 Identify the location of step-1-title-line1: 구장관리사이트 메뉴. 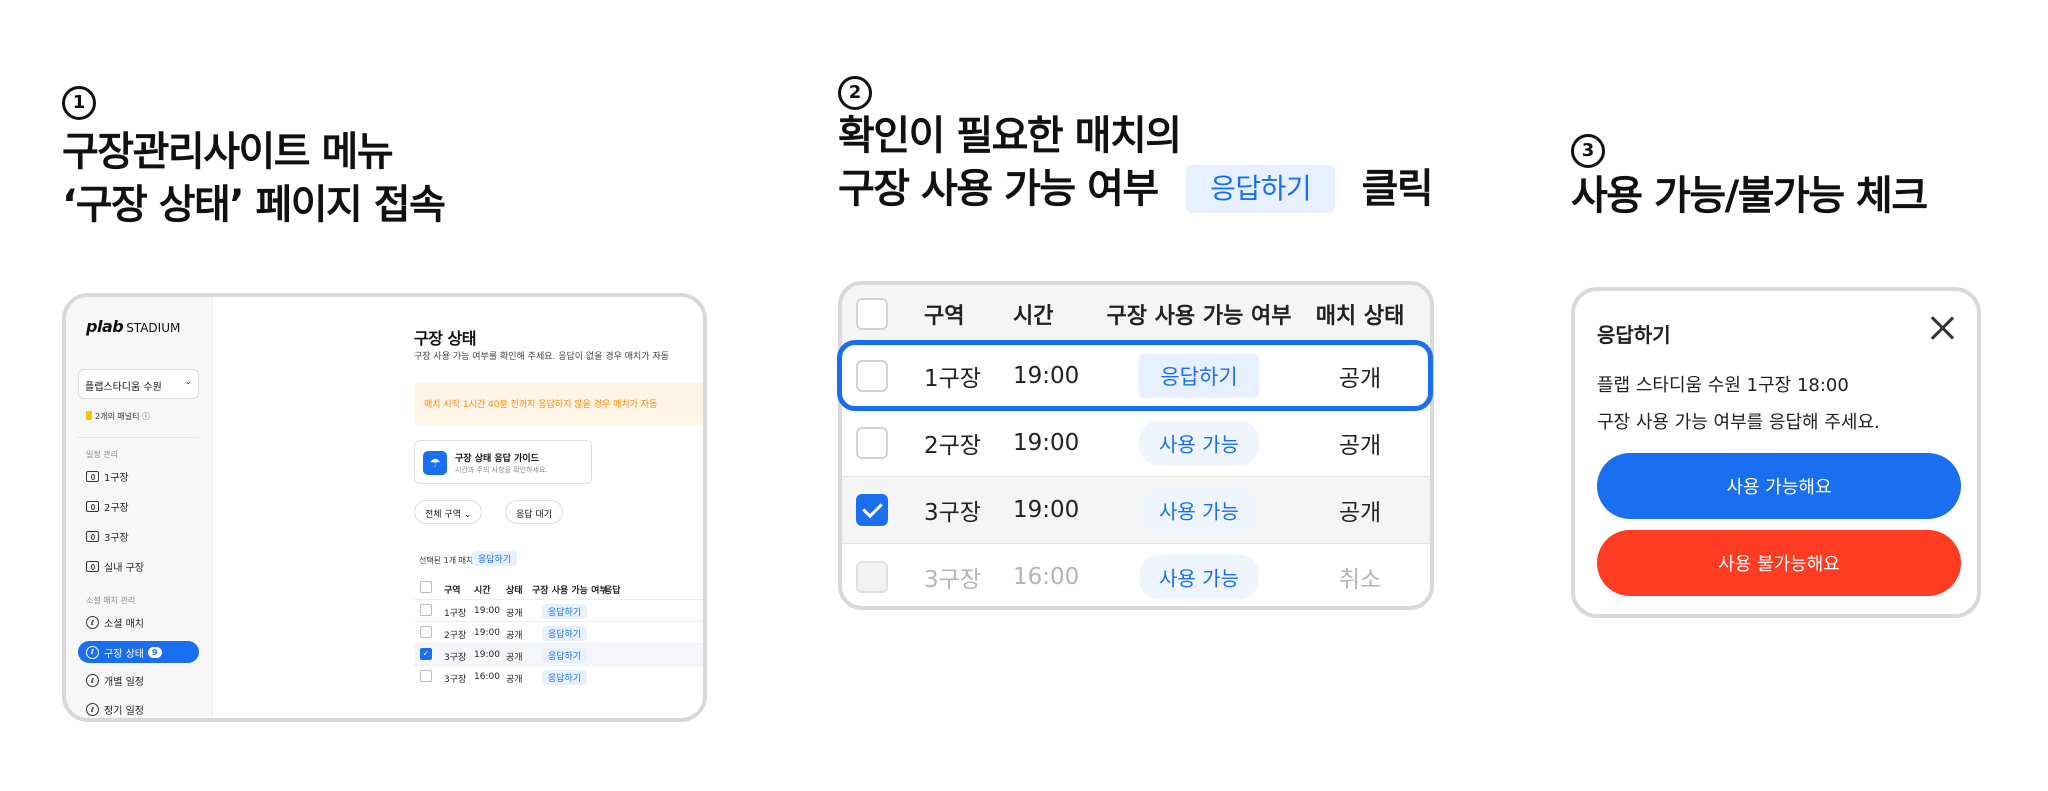
(228, 152).